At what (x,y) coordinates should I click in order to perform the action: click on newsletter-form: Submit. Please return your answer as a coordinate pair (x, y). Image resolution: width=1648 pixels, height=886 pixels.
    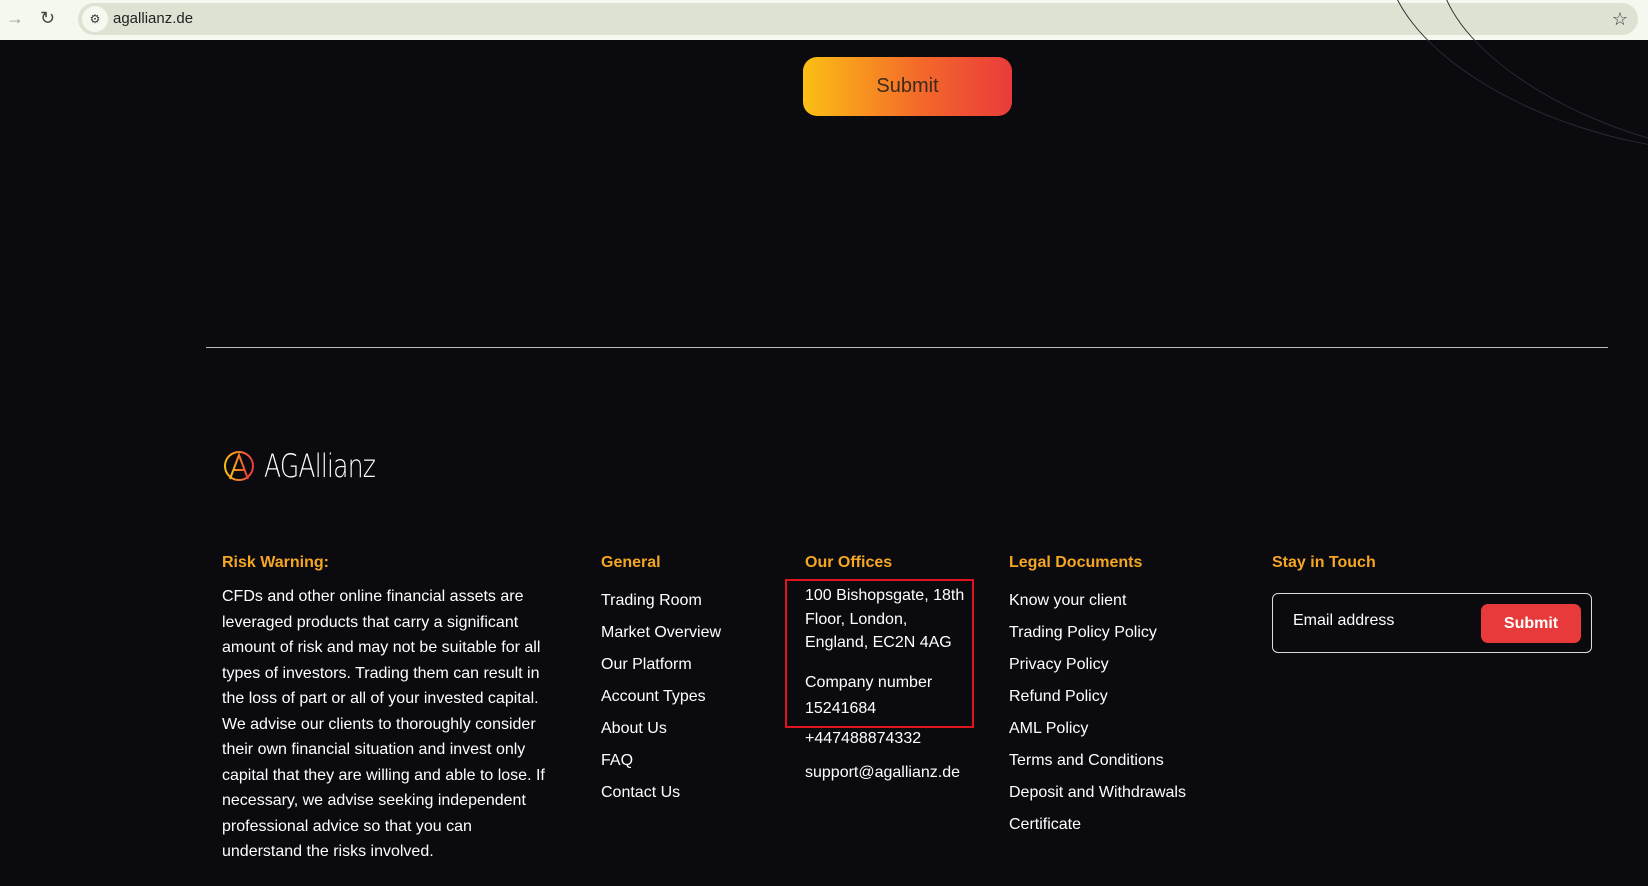
    Looking at the image, I should click on (1432, 623).